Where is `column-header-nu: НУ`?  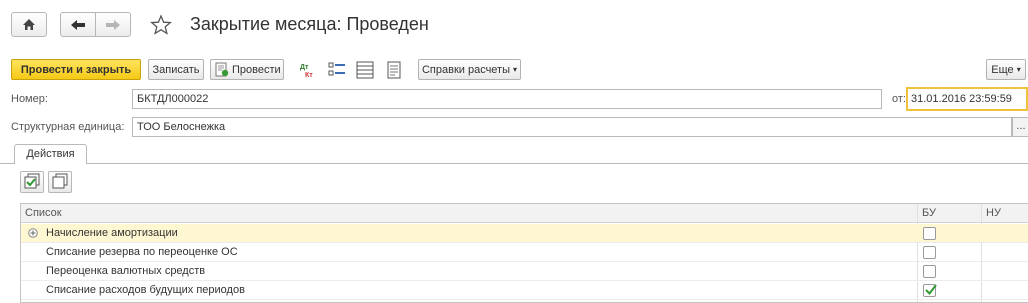
column-header-nu: НУ is located at coordinates (993, 213).